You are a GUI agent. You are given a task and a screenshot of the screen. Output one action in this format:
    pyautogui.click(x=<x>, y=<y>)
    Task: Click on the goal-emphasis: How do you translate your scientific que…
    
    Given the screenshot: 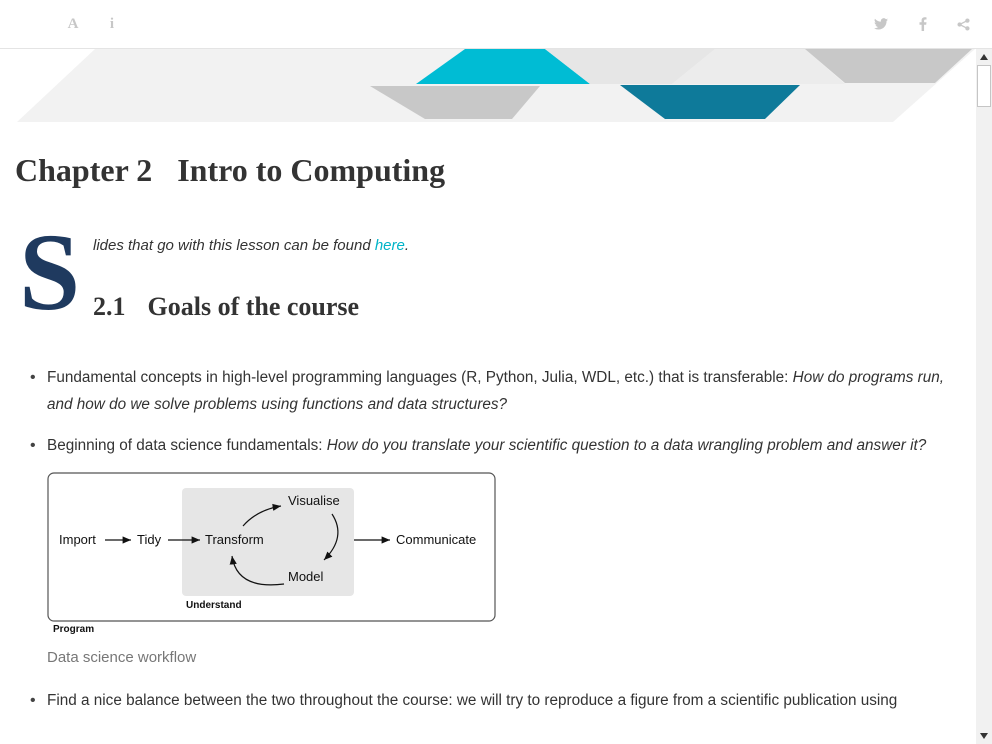 What is the action you would take?
    pyautogui.click(x=626, y=445)
    